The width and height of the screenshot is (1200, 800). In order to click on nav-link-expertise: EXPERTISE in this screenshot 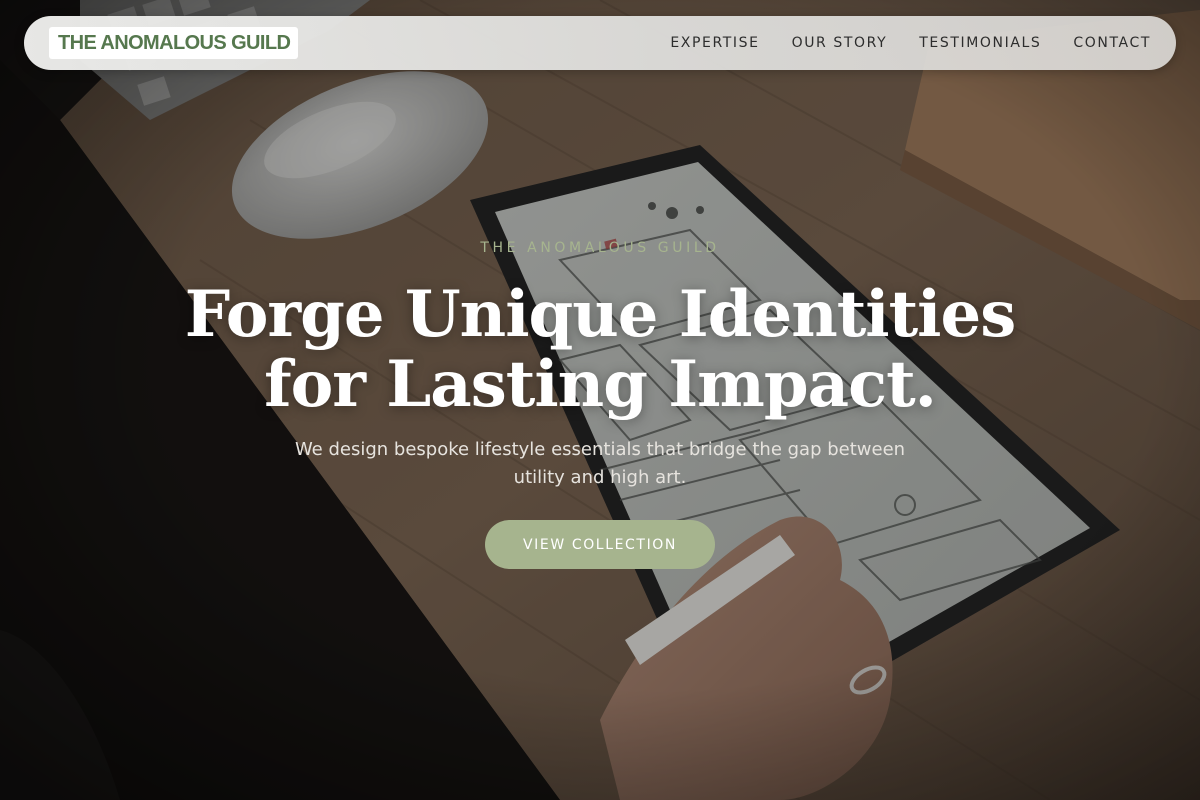, I will do `click(714, 43)`.